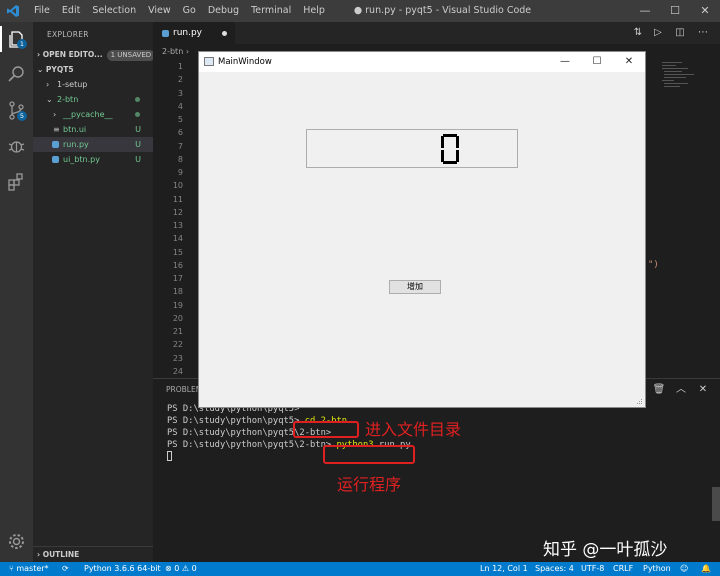  Describe the element at coordinates (177, 265) in the screenshot. I see `line-number: 16` at that location.